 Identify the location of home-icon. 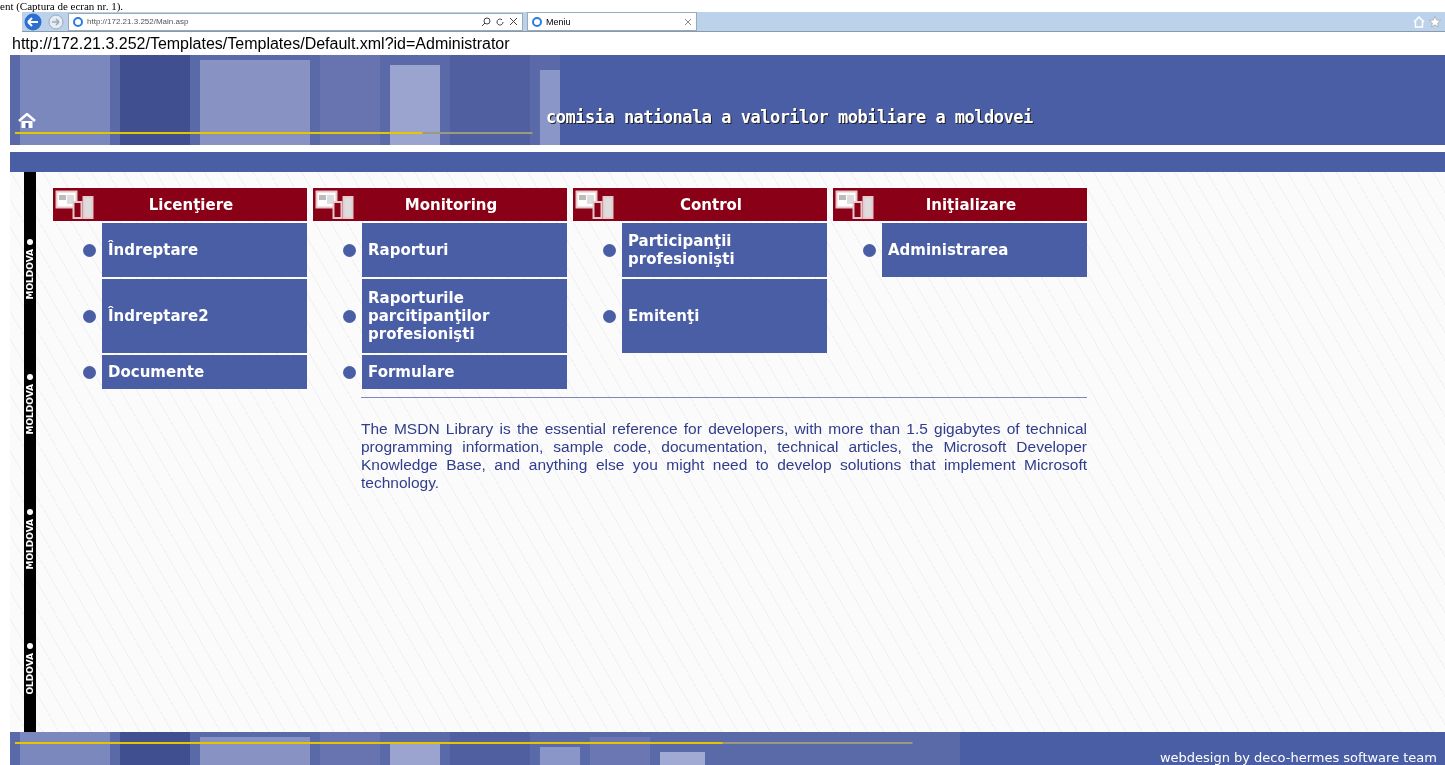
(27, 121).